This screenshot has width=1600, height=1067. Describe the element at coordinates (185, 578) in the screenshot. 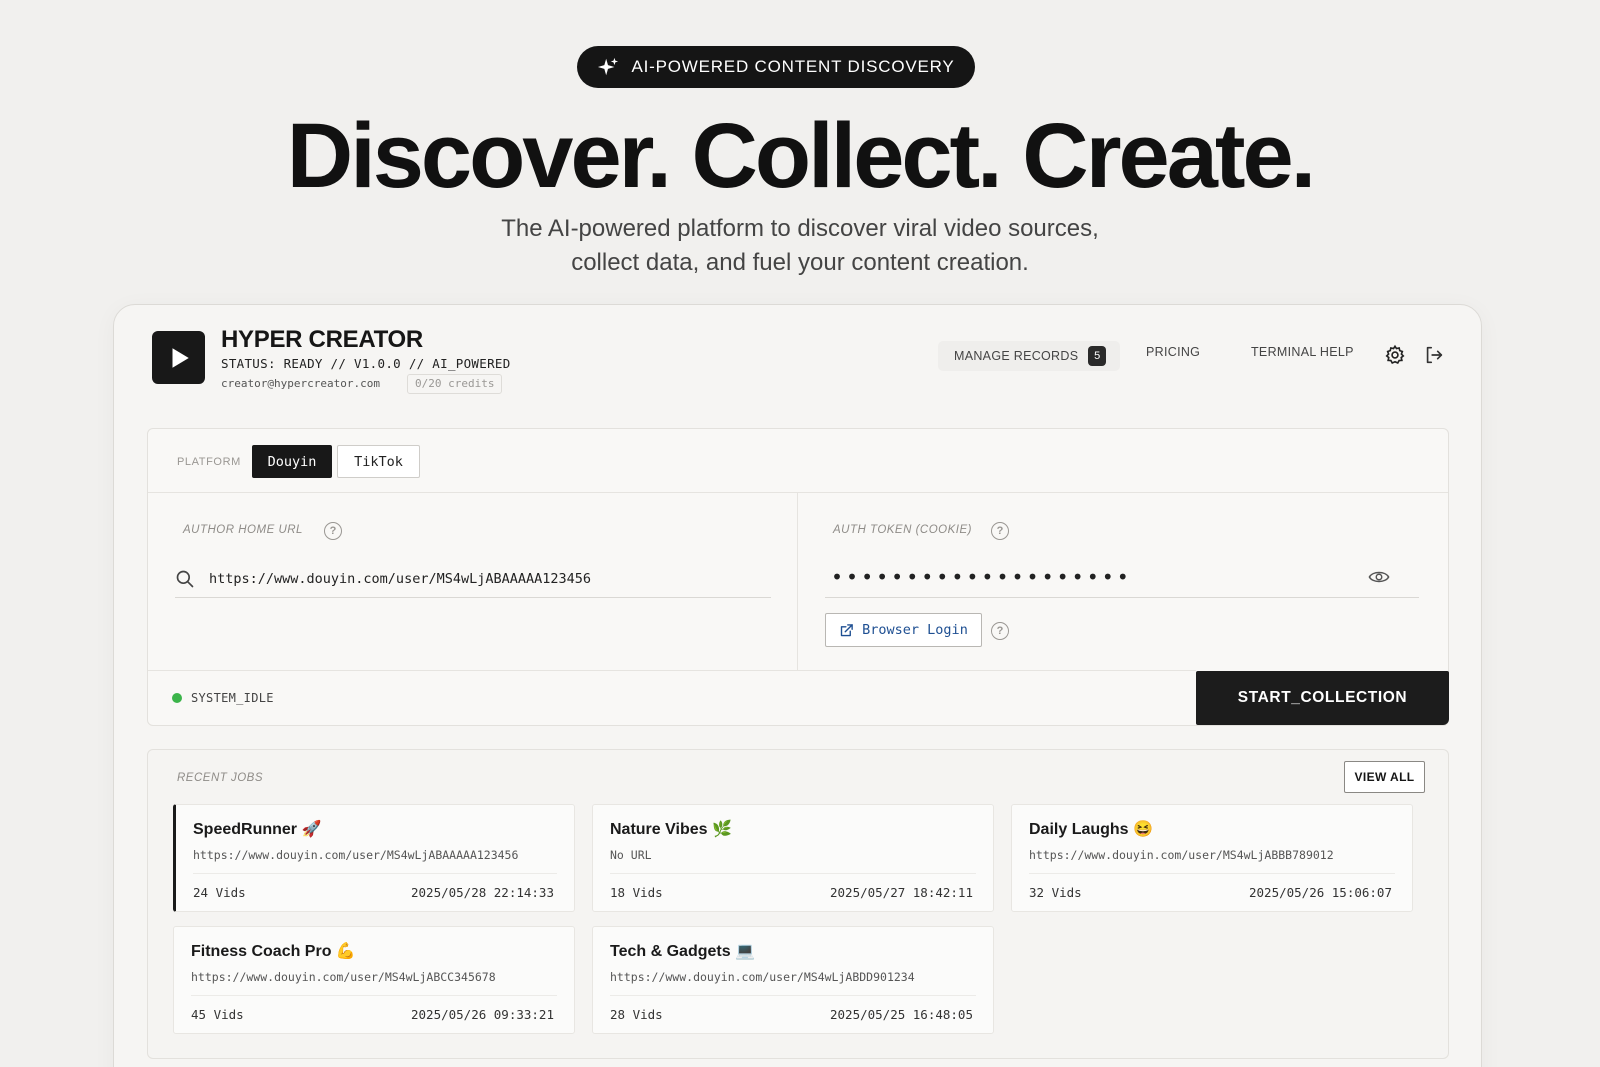

I see `search-icon` at that location.